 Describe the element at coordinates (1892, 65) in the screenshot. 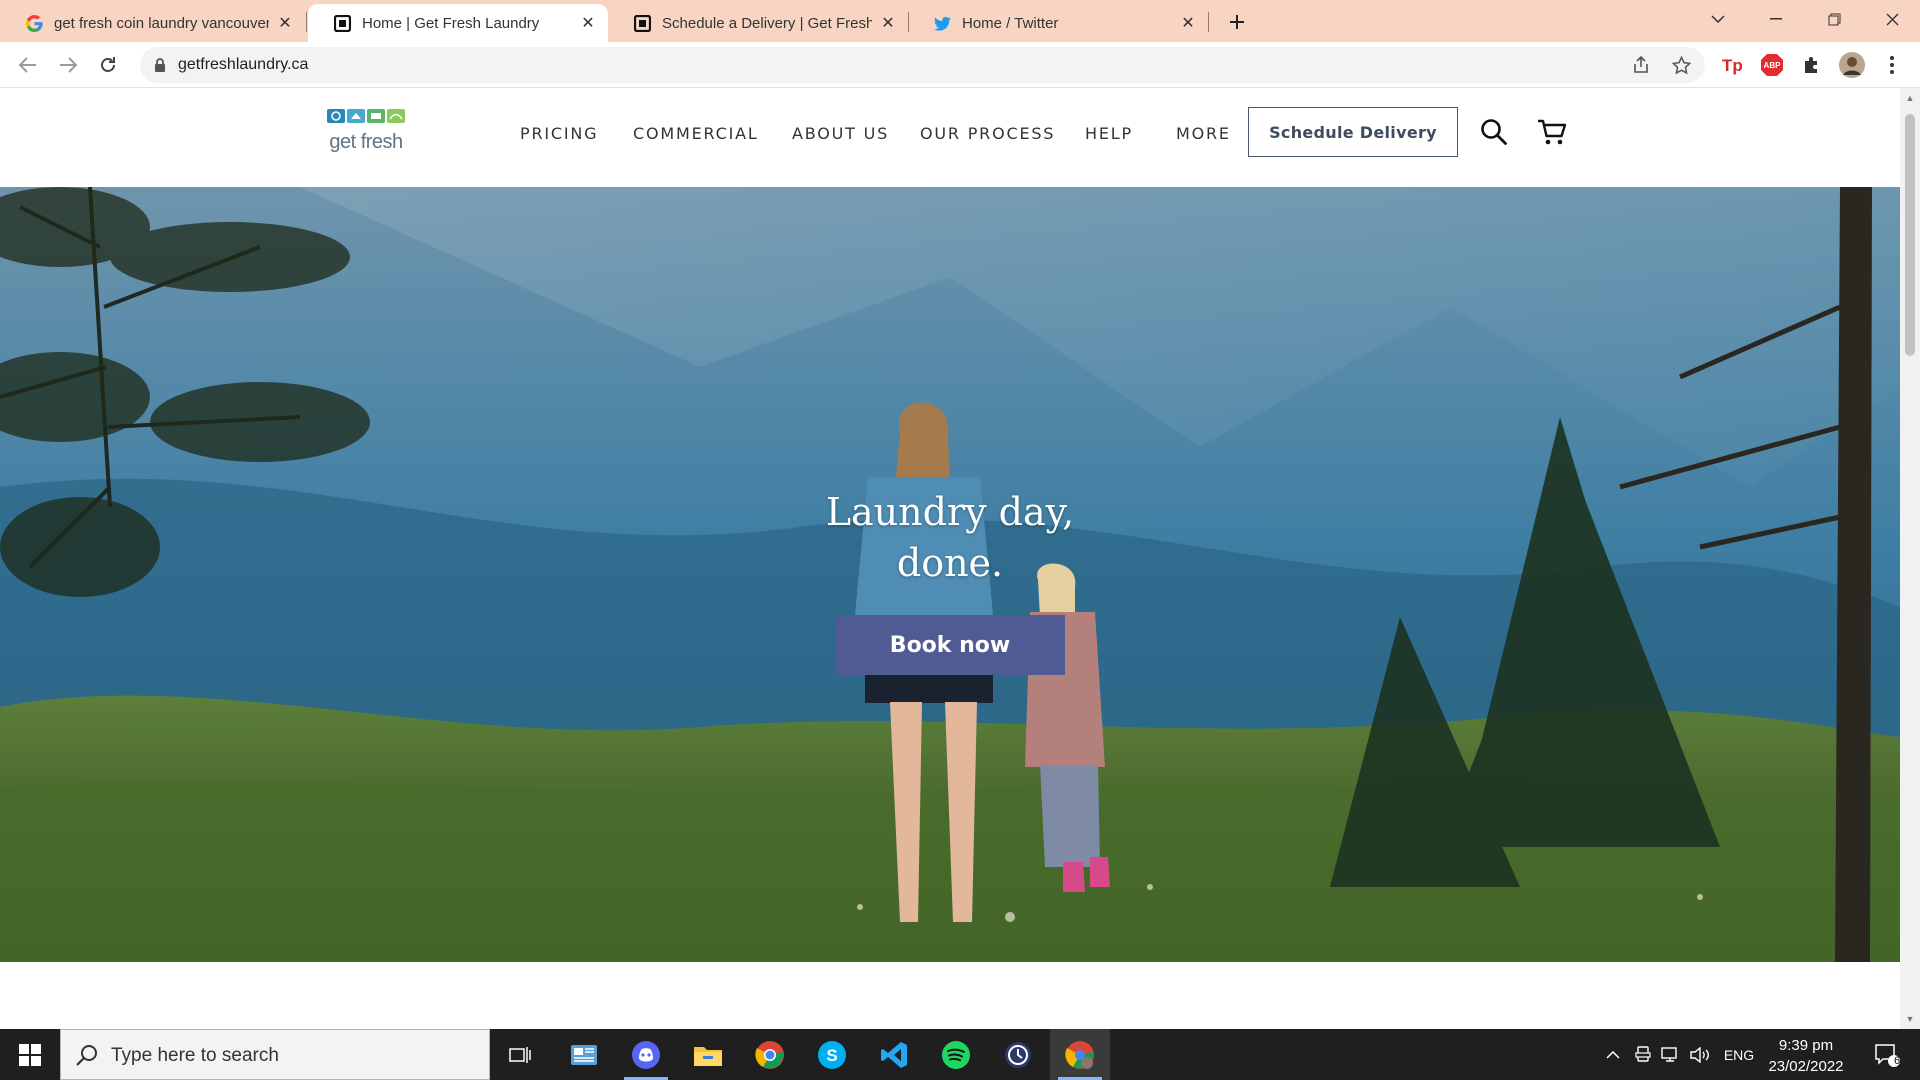

I see `browser-menu-button` at that location.